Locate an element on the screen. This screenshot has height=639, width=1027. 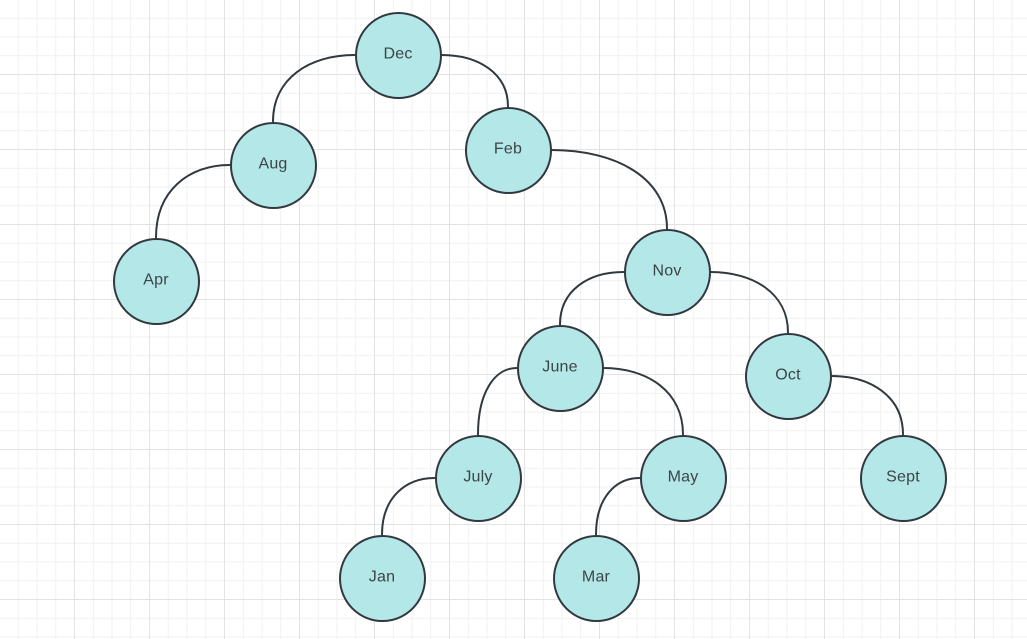
tree-node-label: Feb is located at coordinates (508, 149).